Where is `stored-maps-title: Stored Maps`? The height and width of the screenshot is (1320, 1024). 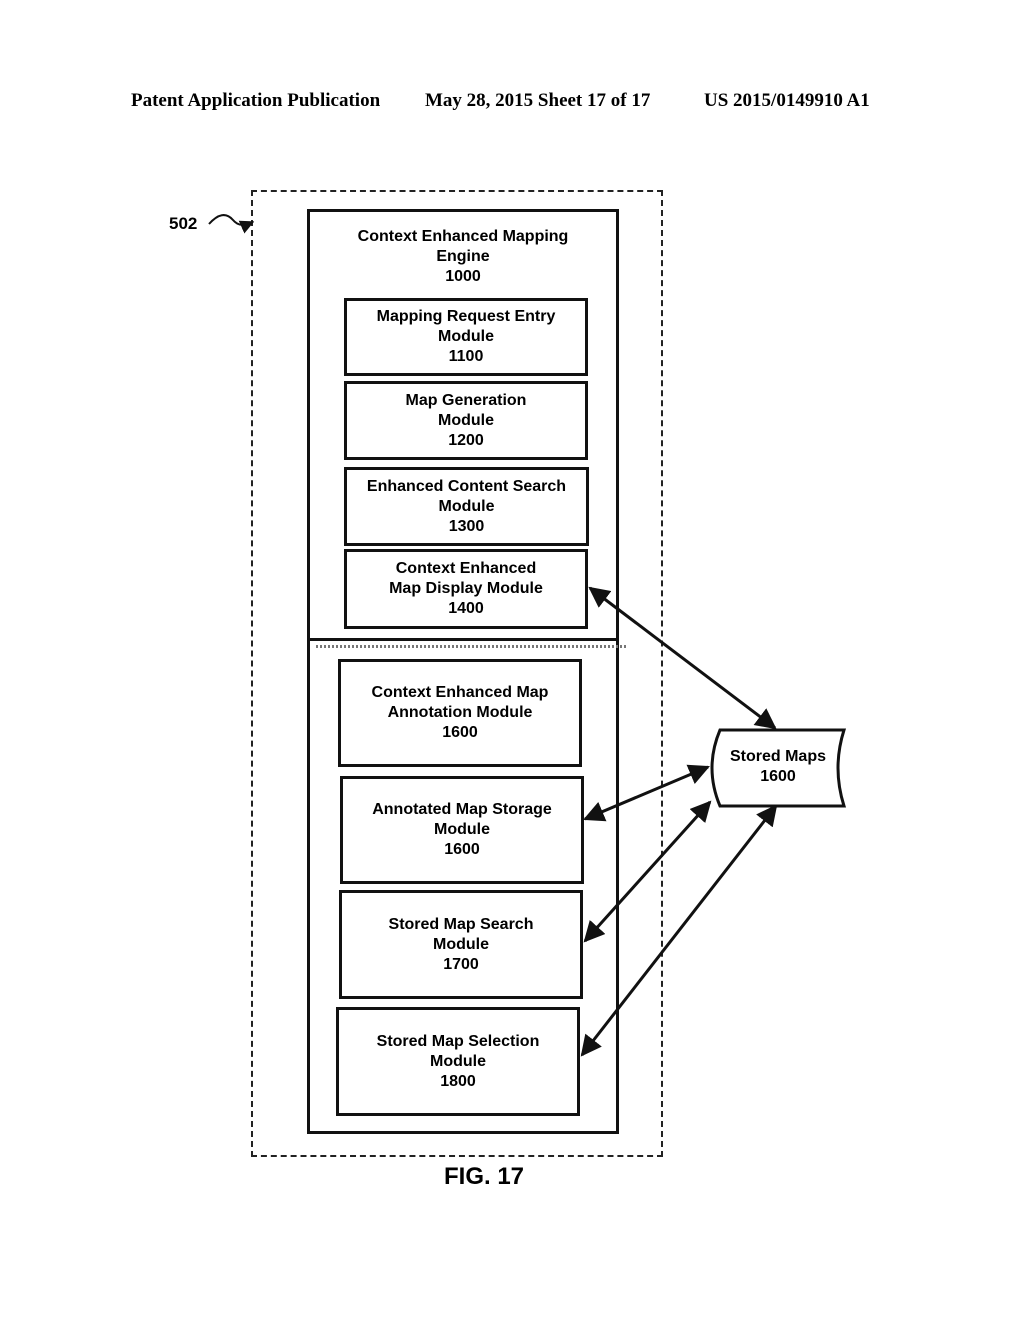 stored-maps-title: Stored Maps is located at coordinates (777, 756).